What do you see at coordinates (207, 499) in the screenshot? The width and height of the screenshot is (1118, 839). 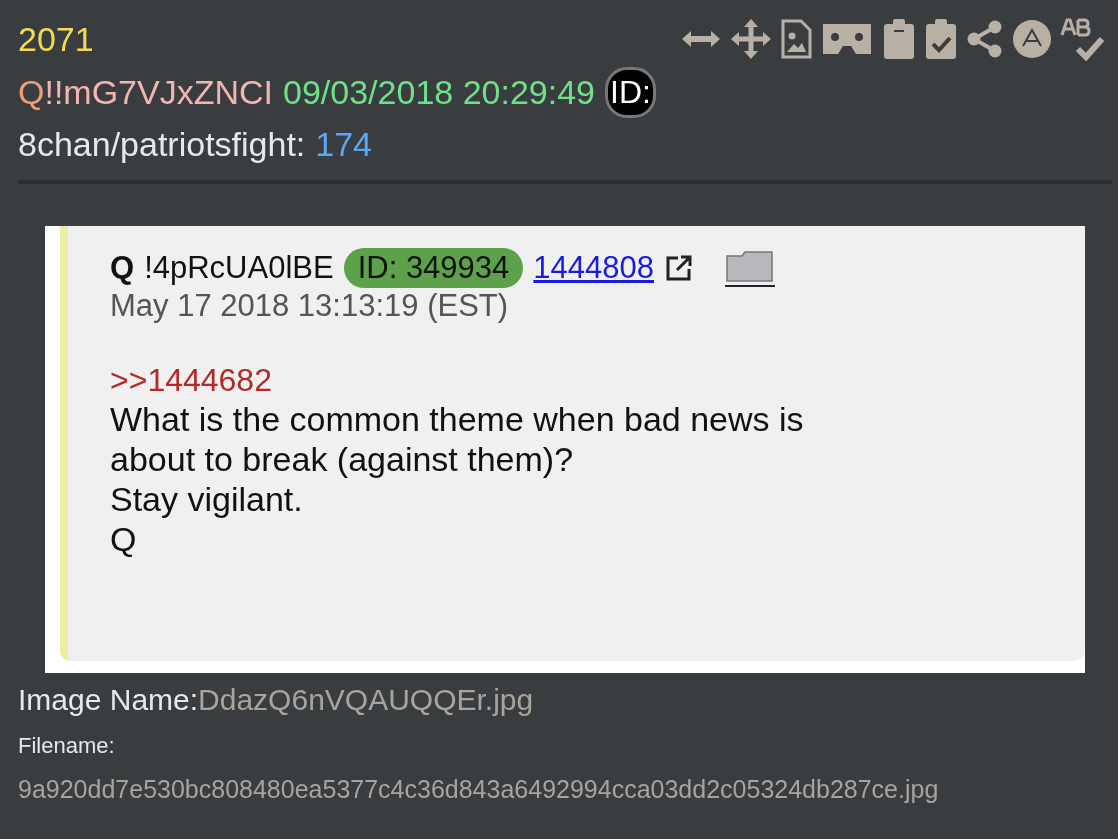 I see `post-text-line: Stay vigilant.` at bounding box center [207, 499].